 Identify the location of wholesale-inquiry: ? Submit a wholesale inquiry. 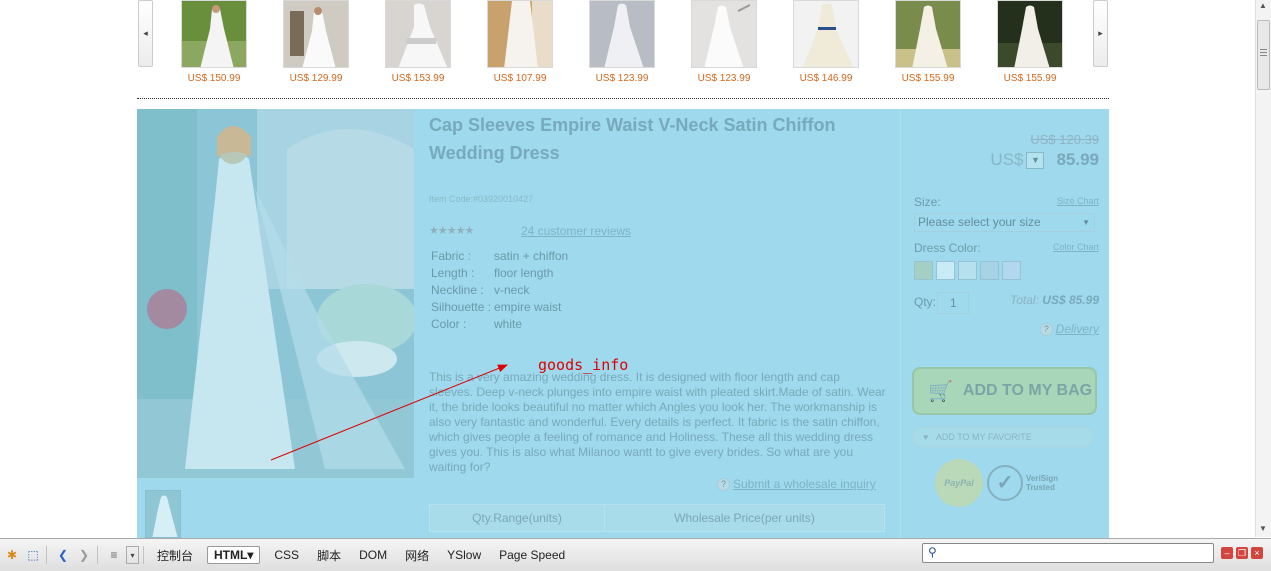
(796, 484).